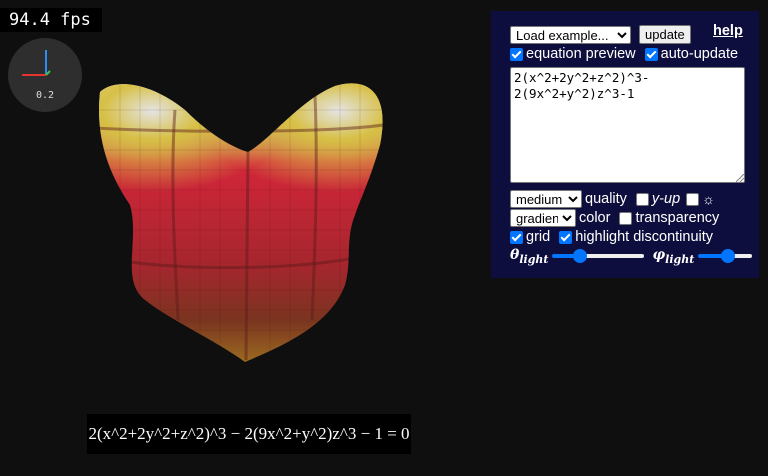 This screenshot has width=768, height=476. I want to click on phi-thumb, so click(728, 256).